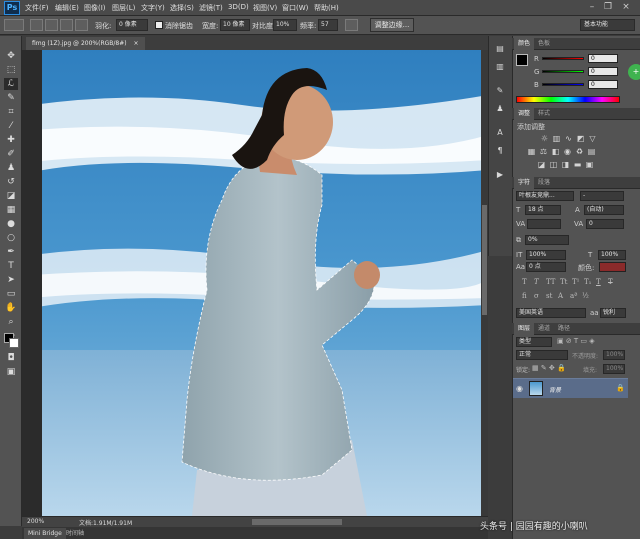 Image resolution: width=640 pixels, height=539 pixels. What do you see at coordinates (544, 114) in the screenshot?
I see `tab-styles: 样式` at bounding box center [544, 114].